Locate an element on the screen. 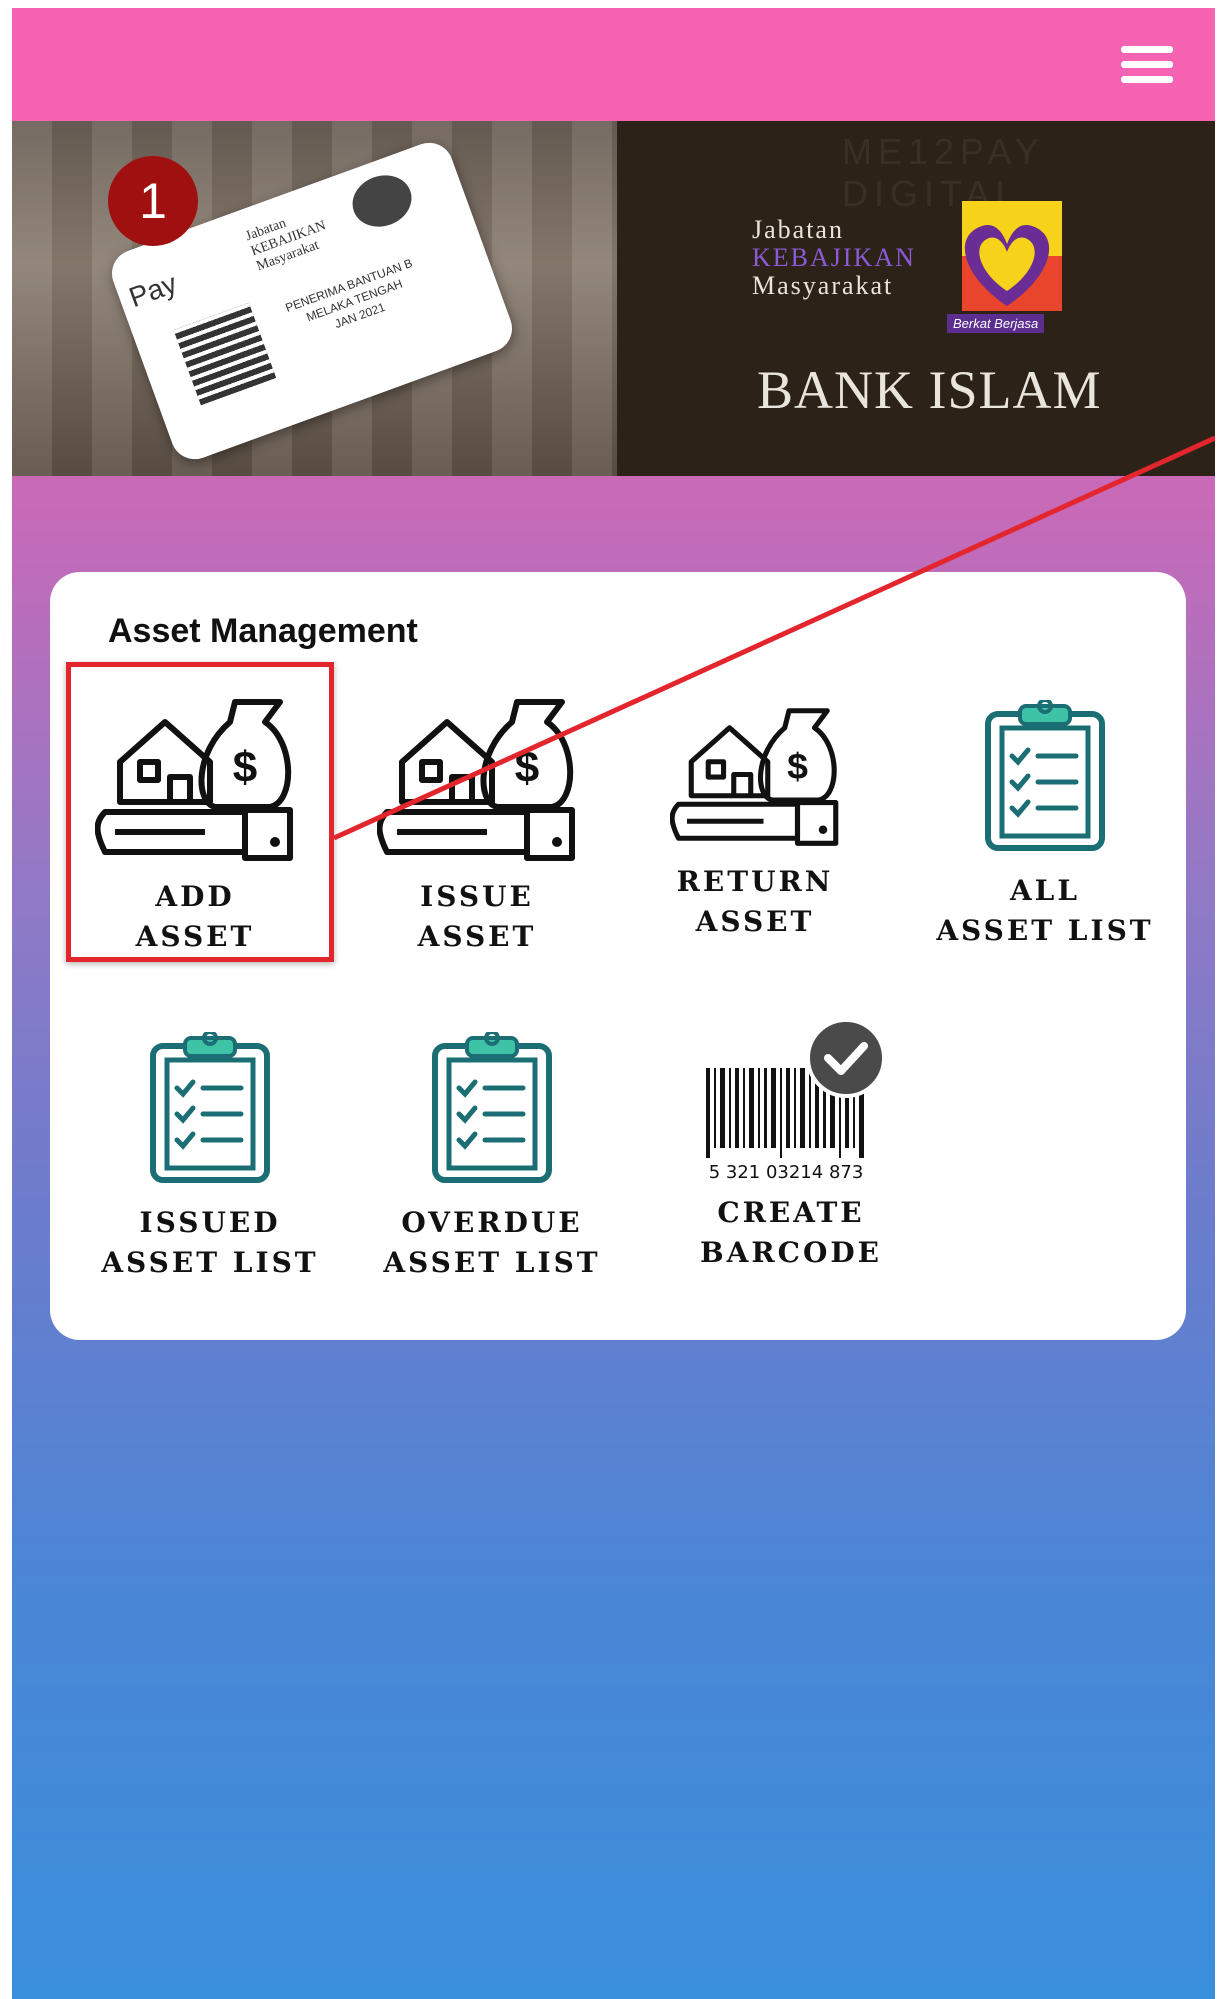 This screenshot has width=1231, height=1999. panel-title: Asset Management is located at coordinates (263, 631).